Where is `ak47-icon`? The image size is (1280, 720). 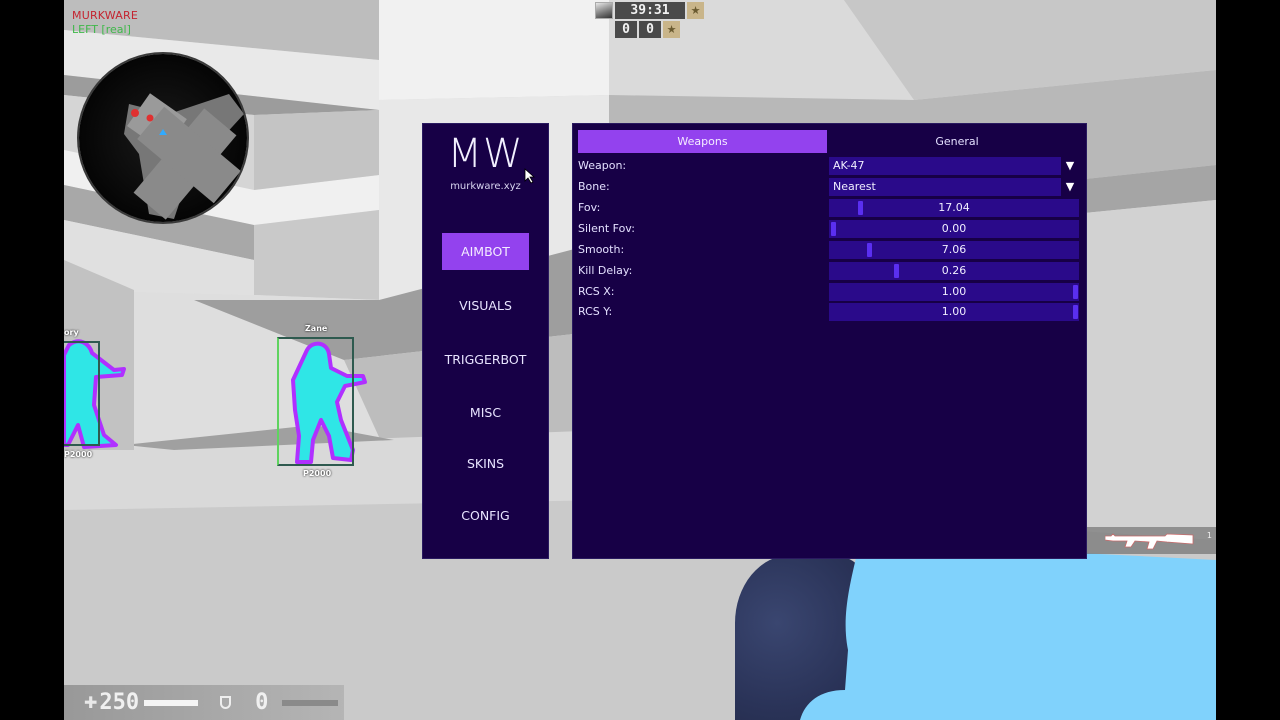
ak47-icon is located at coordinates (1149, 541).